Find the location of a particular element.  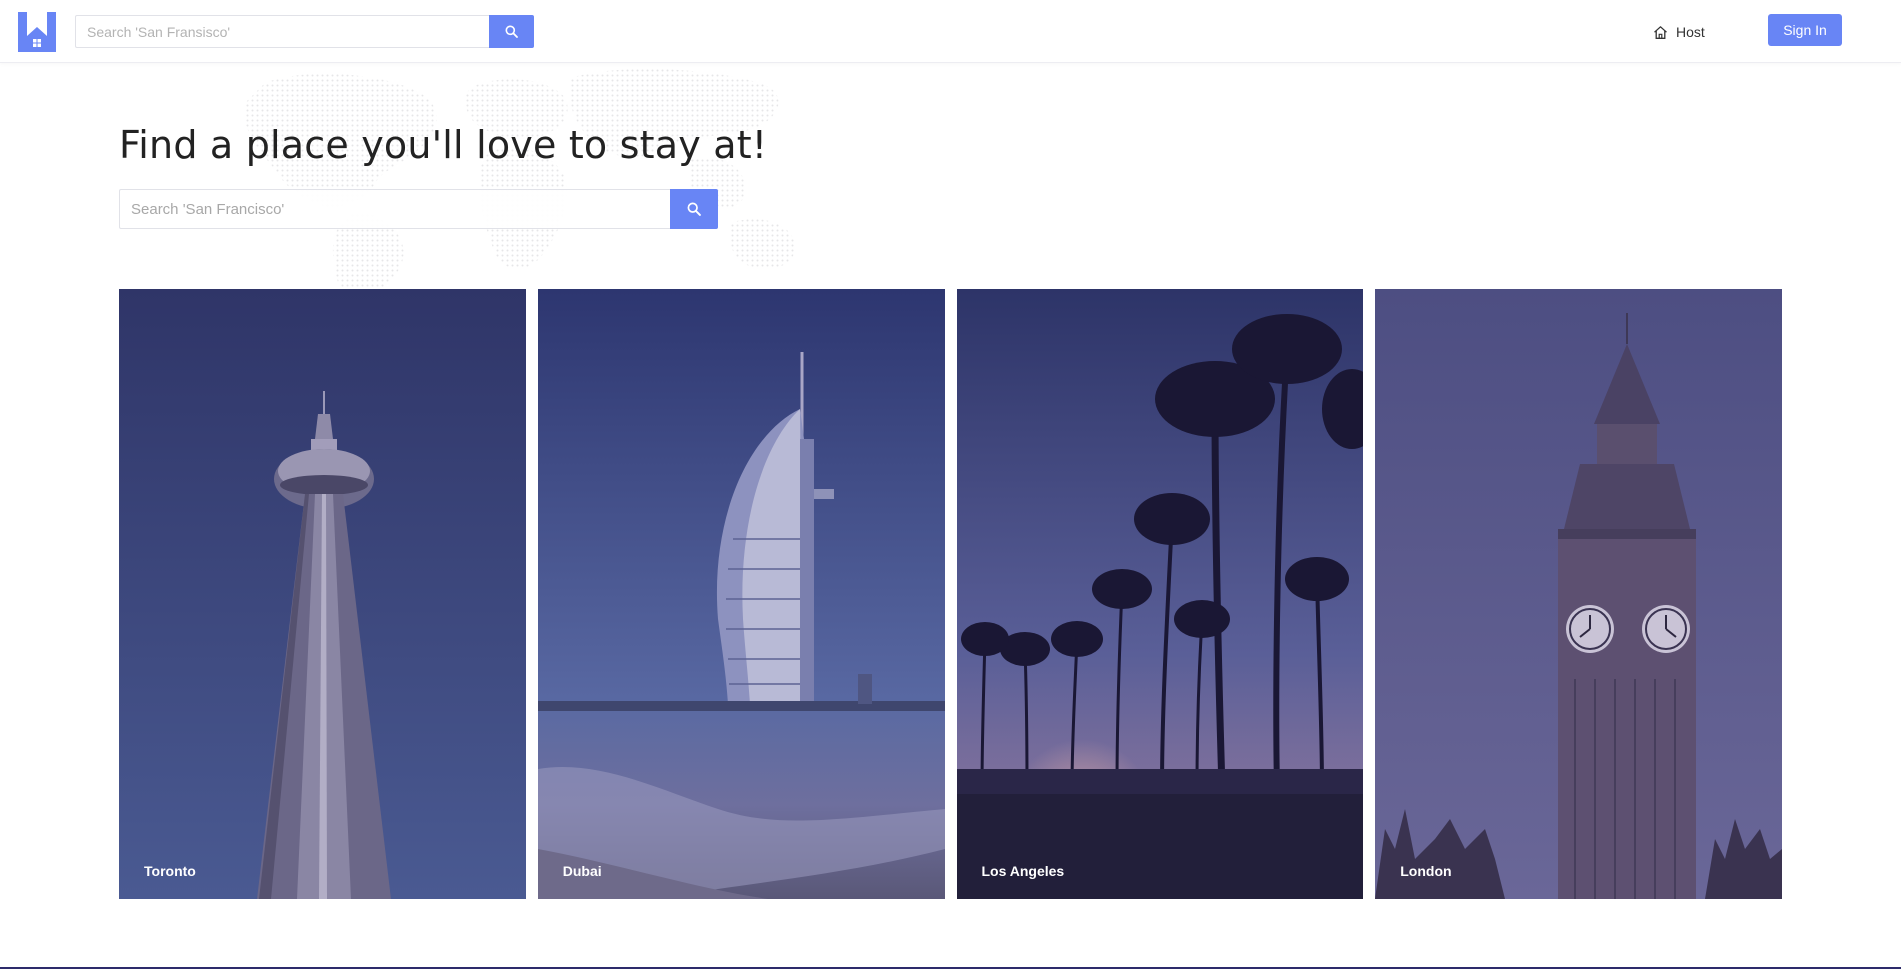

city-label-los-angeles: Los Angeles is located at coordinates (1023, 871).